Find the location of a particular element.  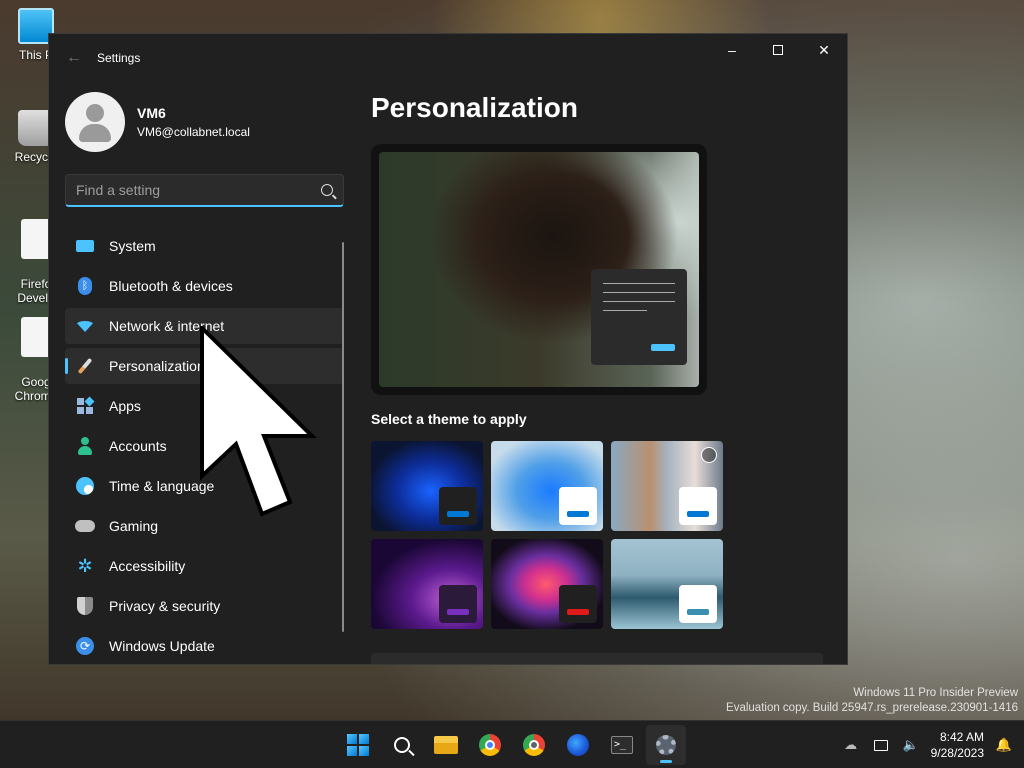

shield-icon is located at coordinates (85, 606).